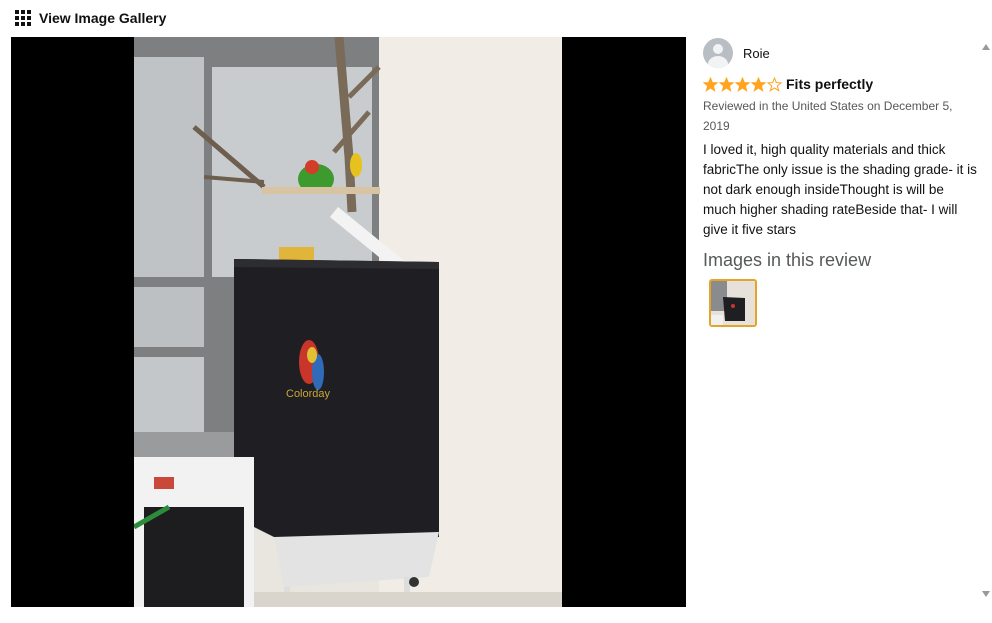 This screenshot has width=992, height=623. I want to click on avatar, so click(718, 53).